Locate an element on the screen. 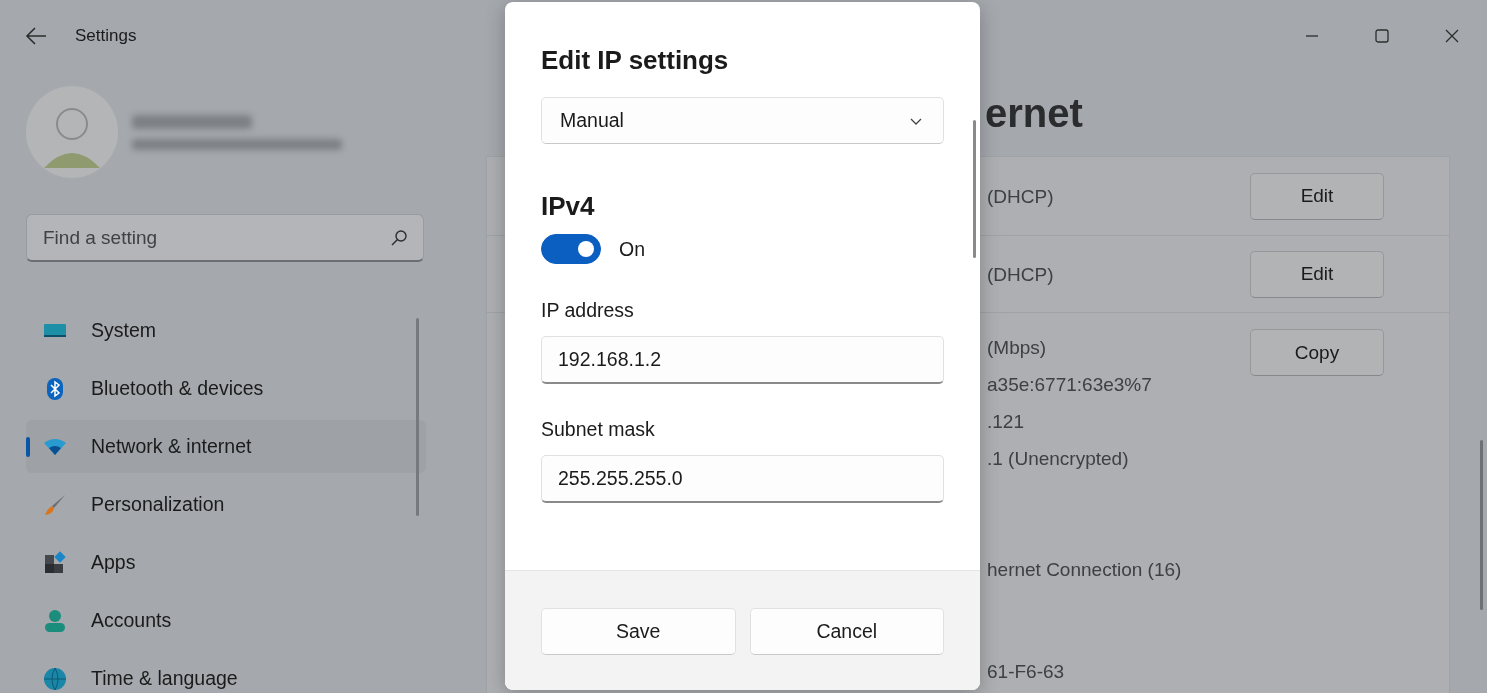  maximize-icon is located at coordinates (1382, 36).